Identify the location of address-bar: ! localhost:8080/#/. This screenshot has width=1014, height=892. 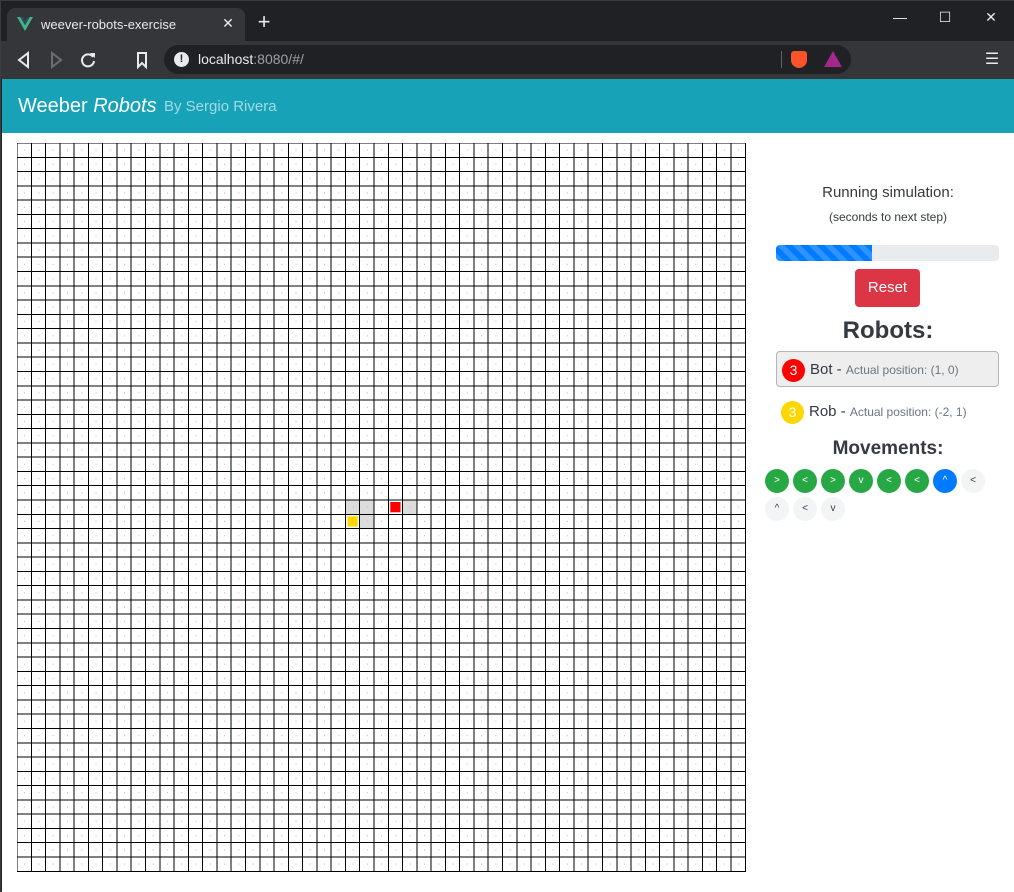
(507, 59).